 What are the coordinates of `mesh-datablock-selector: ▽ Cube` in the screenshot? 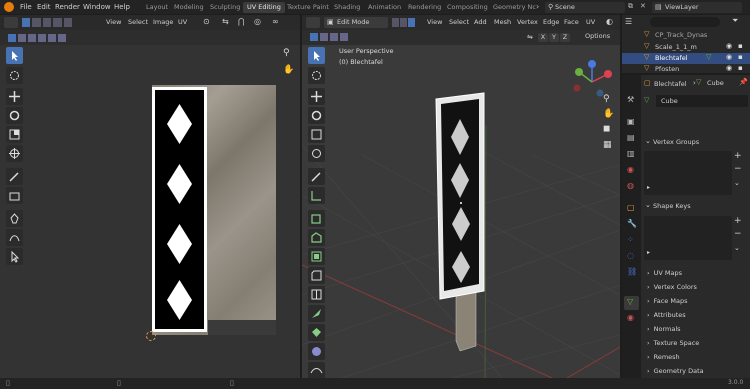 It's located at (696, 101).